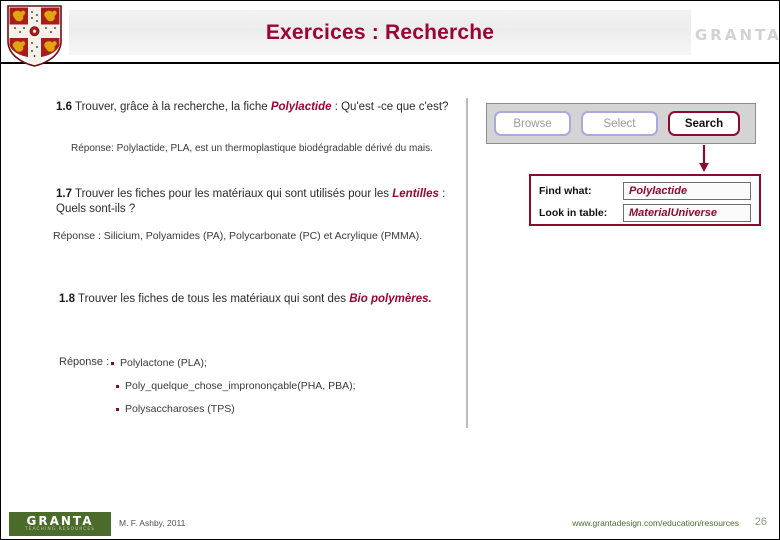  I want to click on exercise-number: 1.7, so click(64, 194).